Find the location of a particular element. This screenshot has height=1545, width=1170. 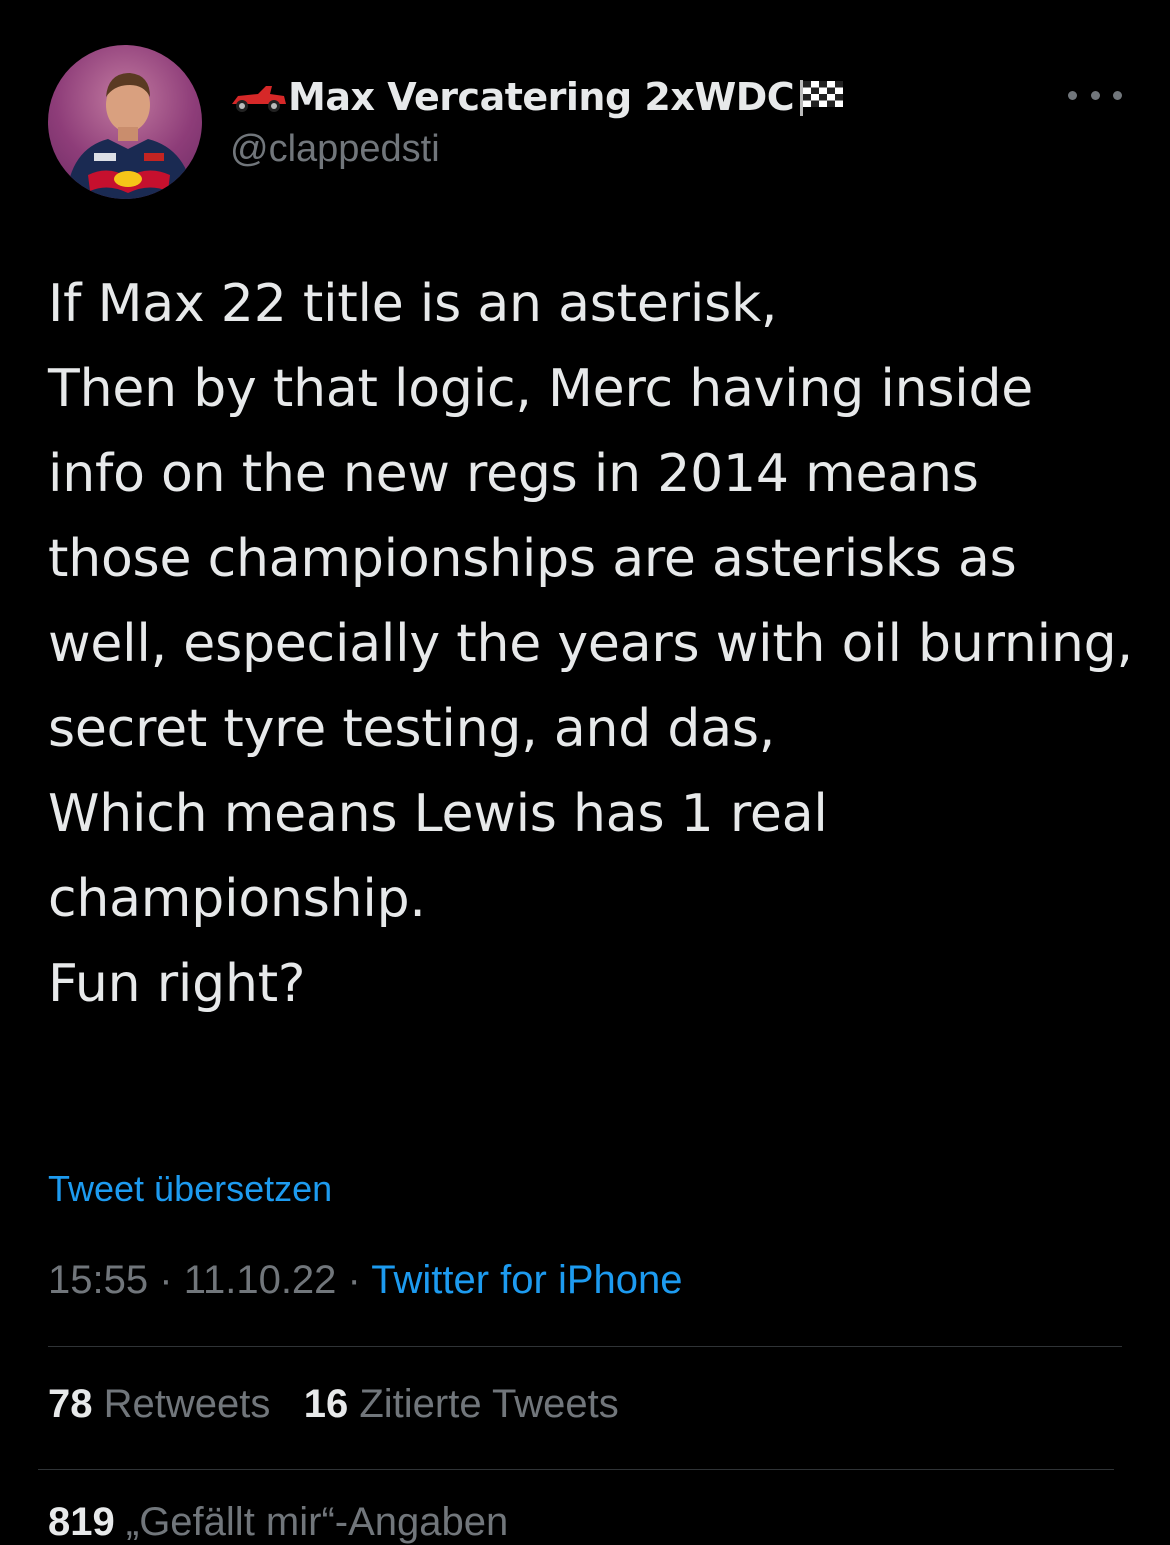

retweets-label: Retweets is located at coordinates (187, 1404).